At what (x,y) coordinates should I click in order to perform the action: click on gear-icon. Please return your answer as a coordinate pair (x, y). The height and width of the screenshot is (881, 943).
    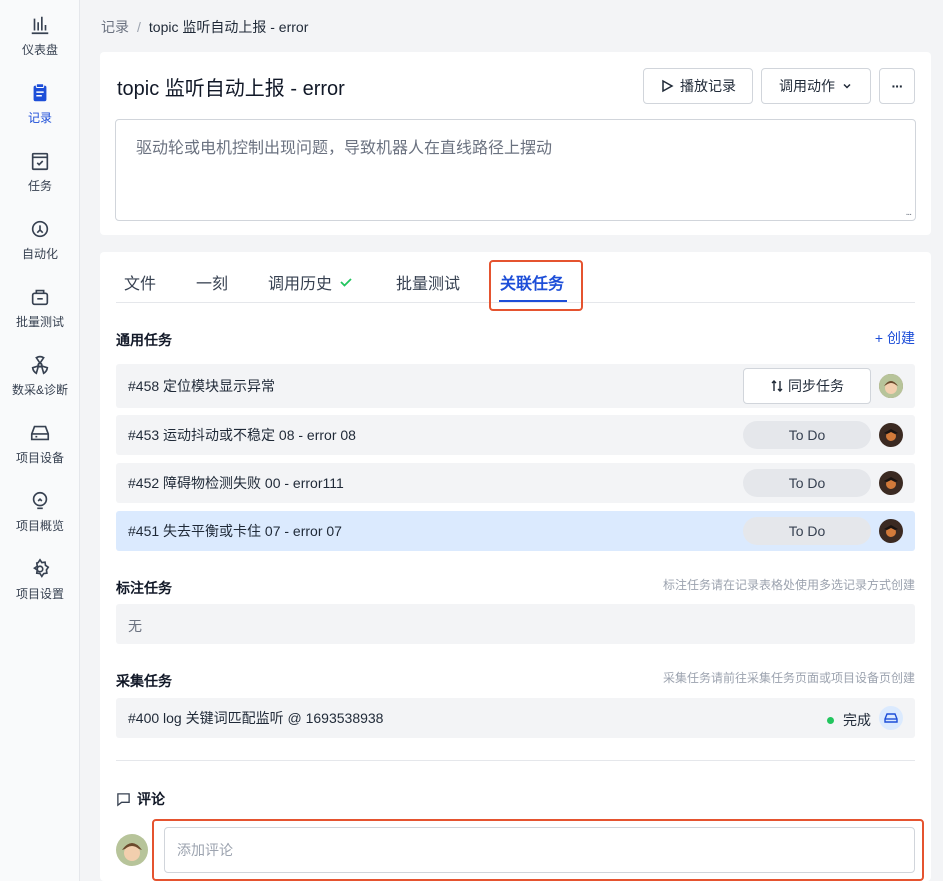
    Looking at the image, I should click on (41, 568).